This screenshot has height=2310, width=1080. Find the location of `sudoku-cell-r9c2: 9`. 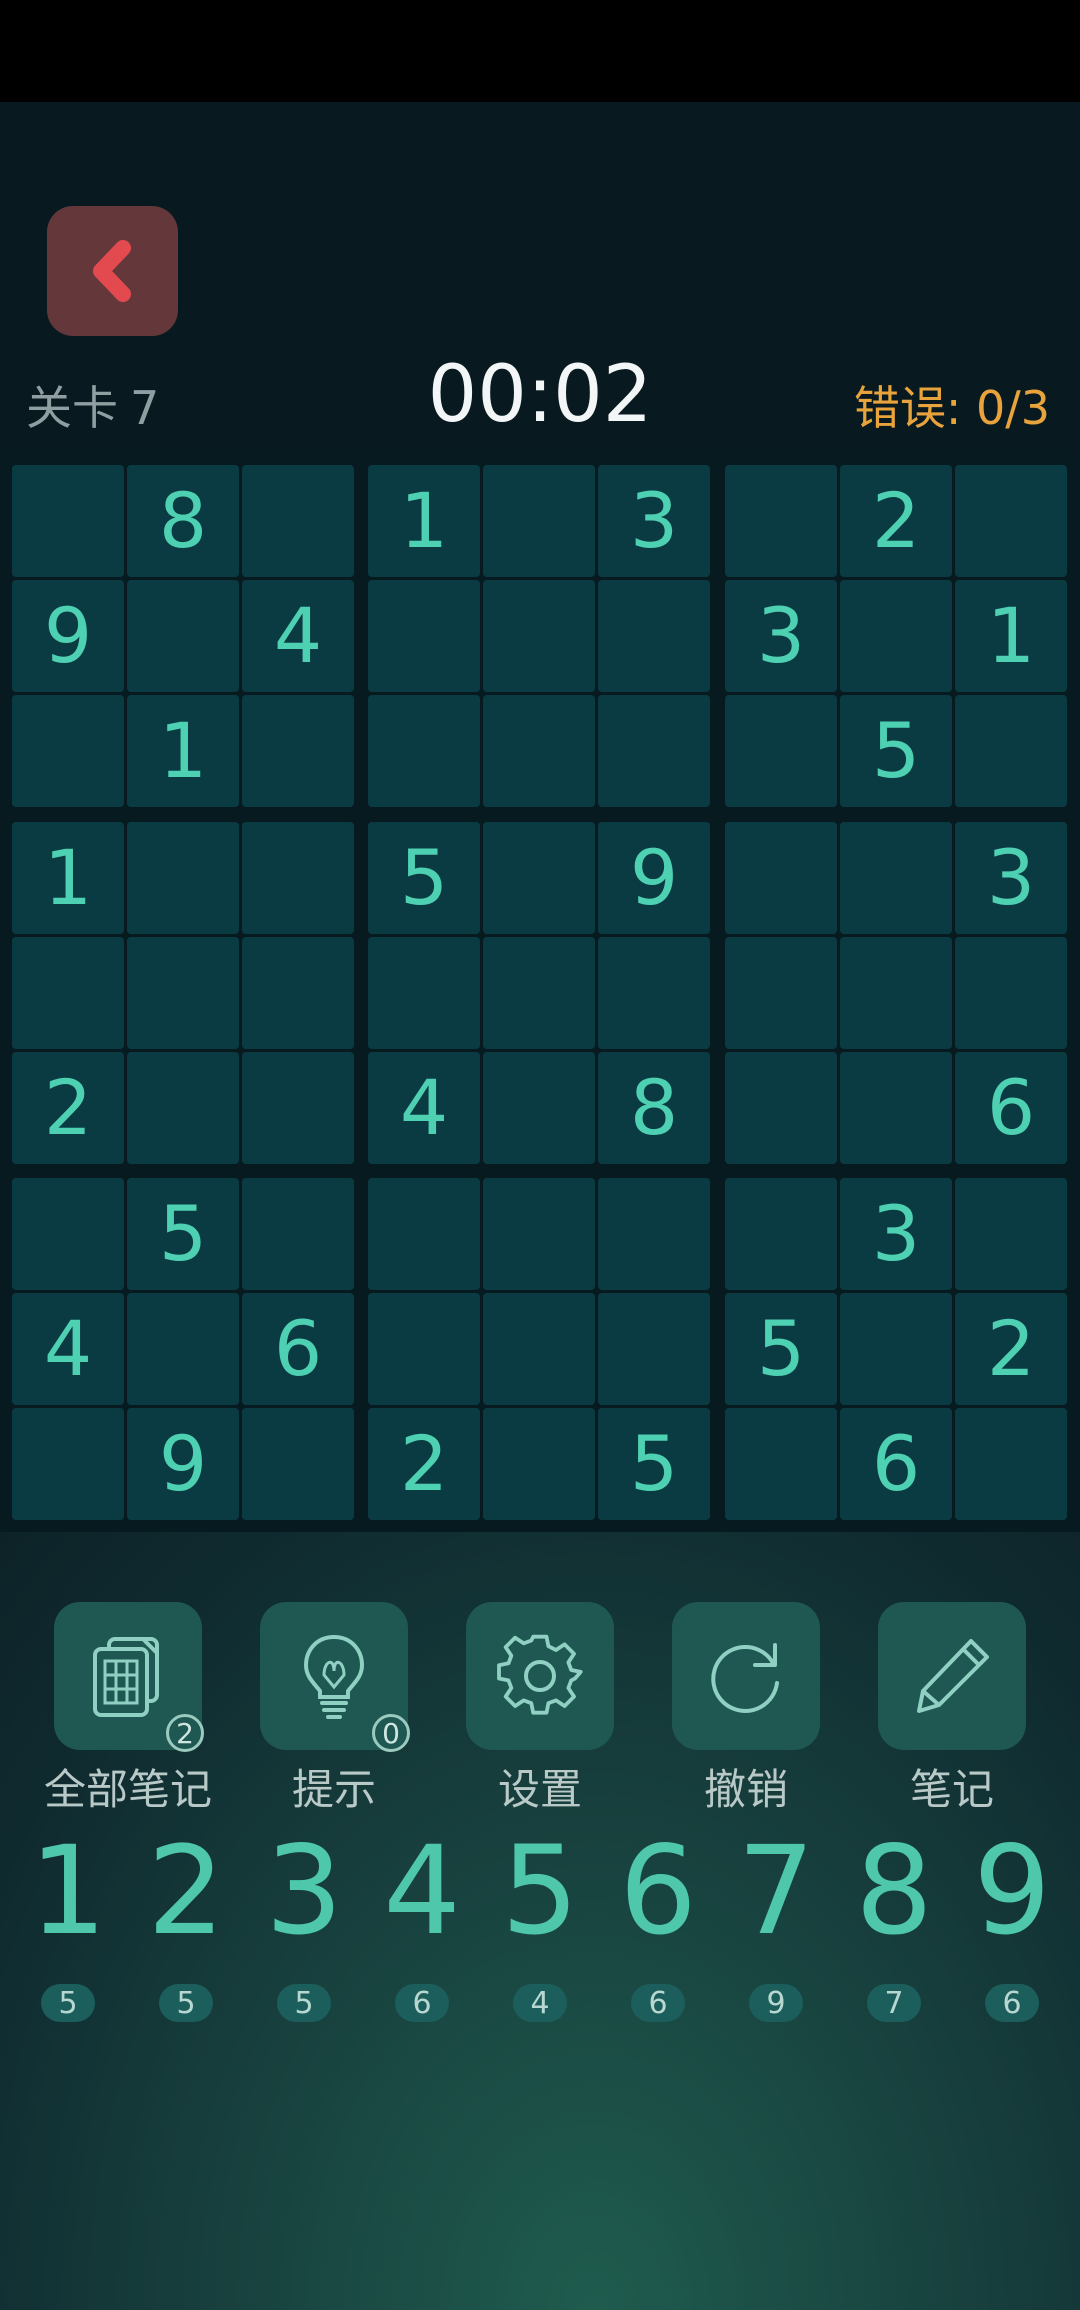

sudoku-cell-r9c2: 9 is located at coordinates (183, 1464).